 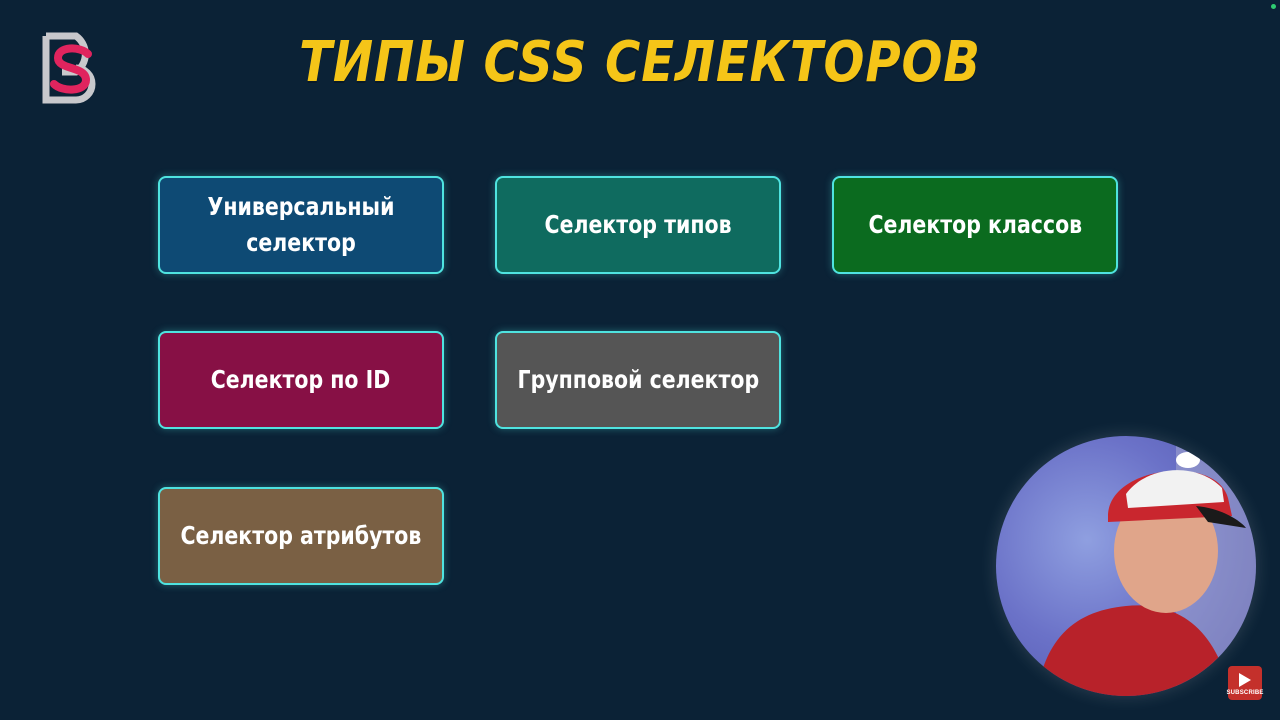 I want to click on card-label: Селектор классов, so click(x=975, y=224).